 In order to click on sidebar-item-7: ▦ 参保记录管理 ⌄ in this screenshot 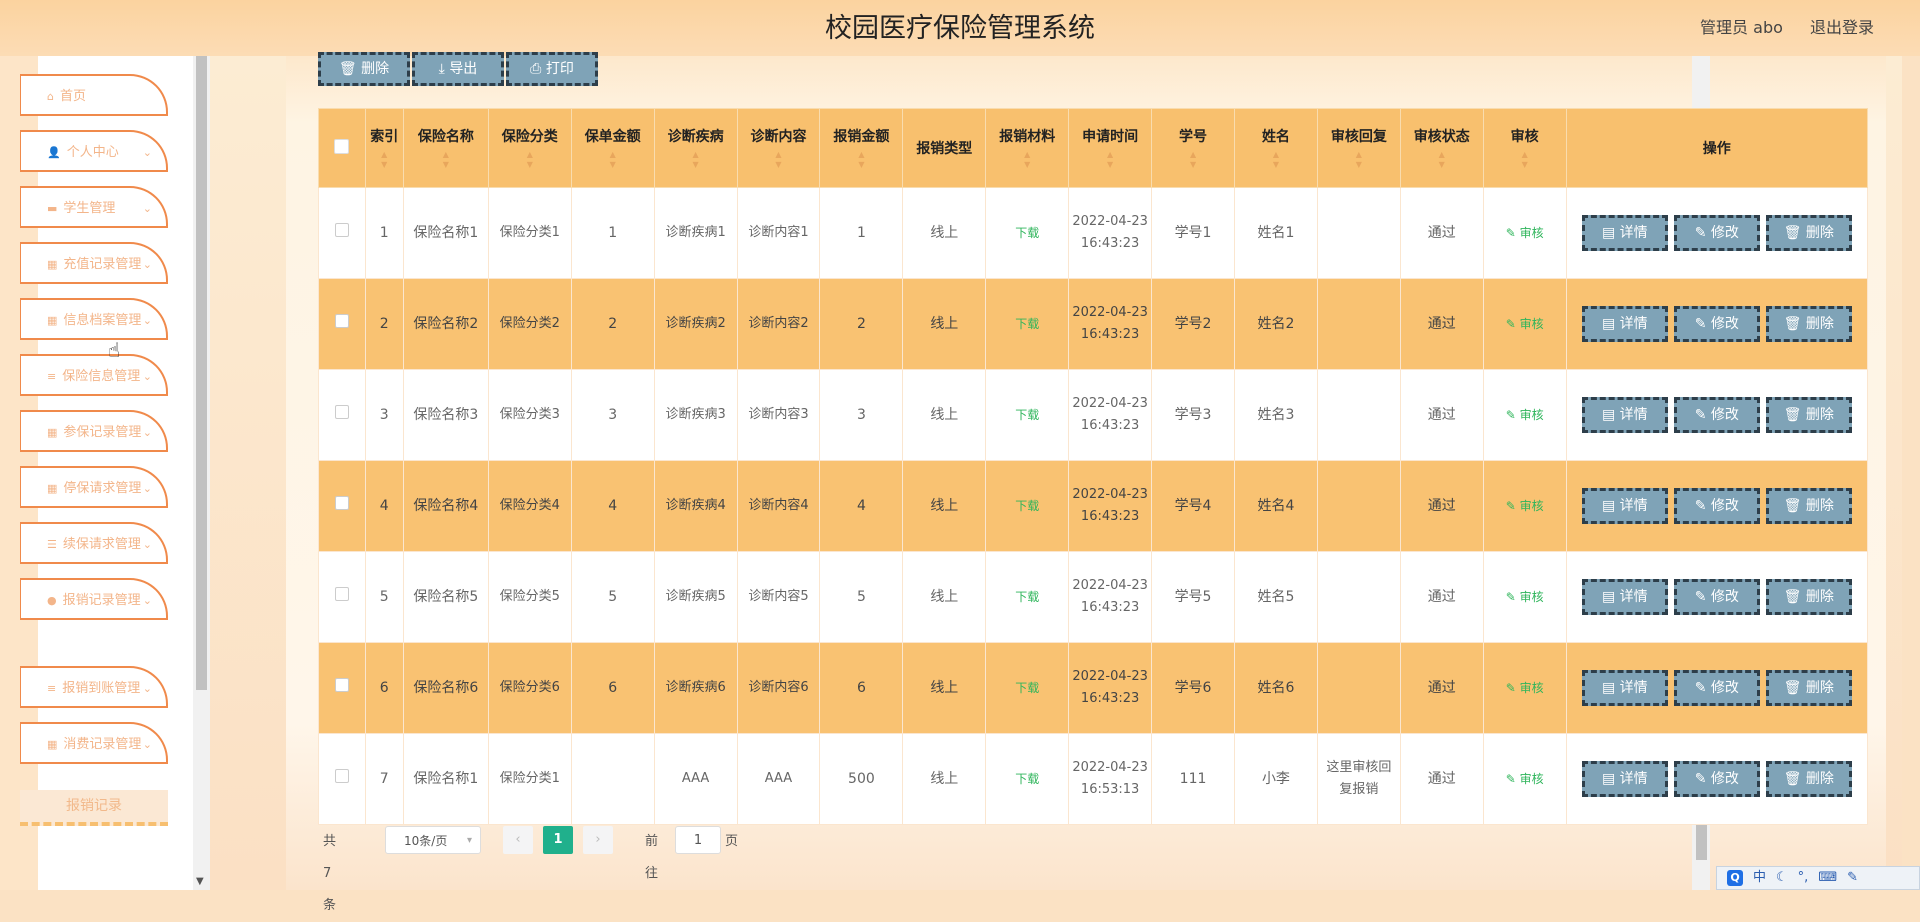, I will do `click(94, 431)`.